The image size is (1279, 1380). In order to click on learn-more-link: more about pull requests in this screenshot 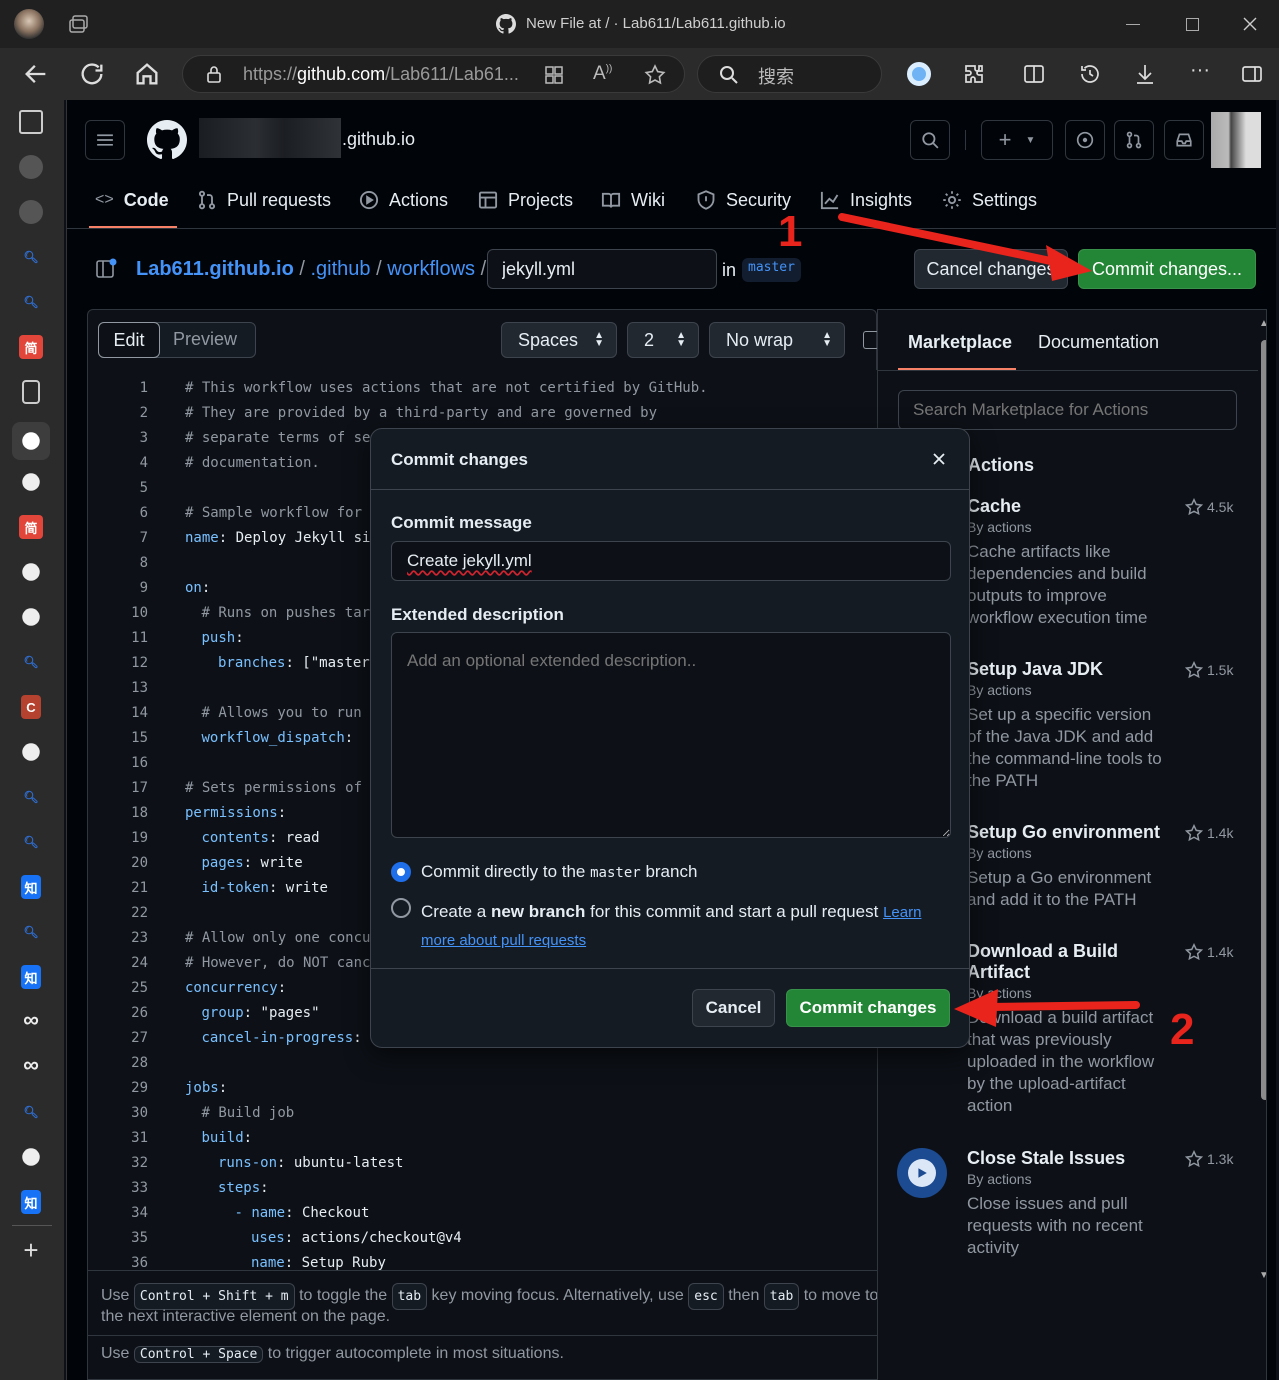, I will do `click(503, 940)`.